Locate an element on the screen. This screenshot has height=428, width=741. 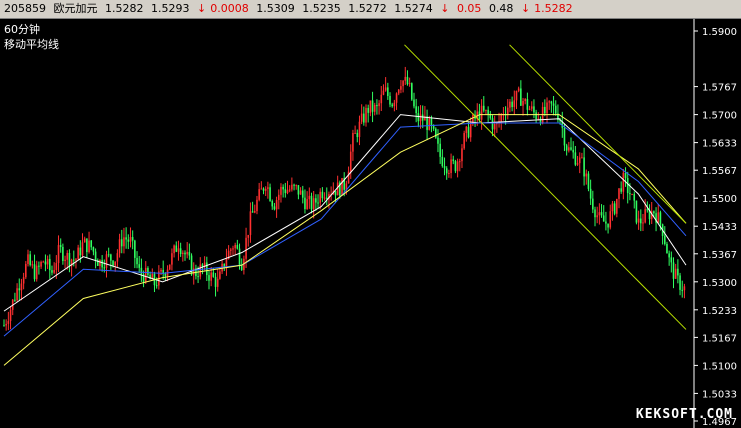
down-arrow-2: ↓ is located at coordinates (445, 8).